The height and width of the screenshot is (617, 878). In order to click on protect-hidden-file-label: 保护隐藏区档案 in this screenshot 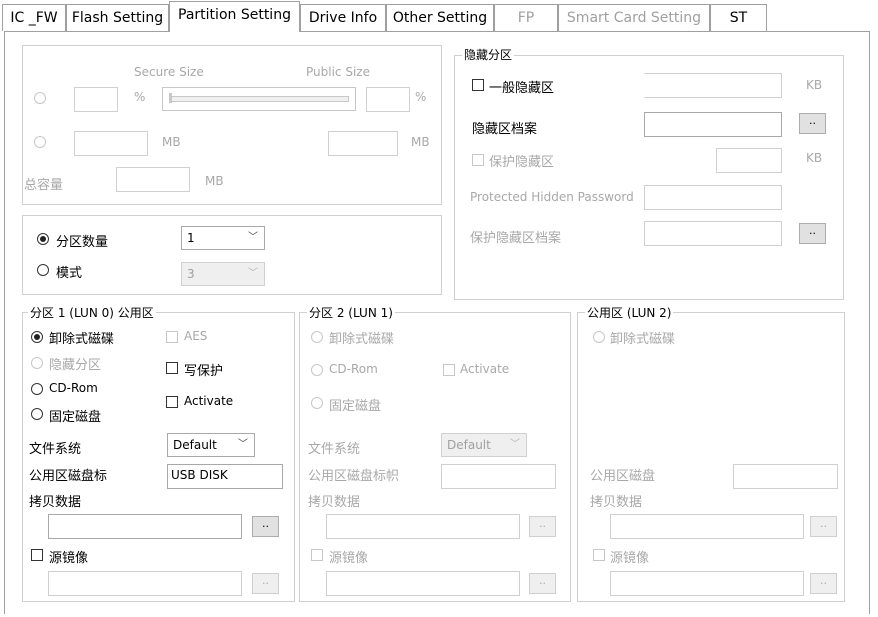, I will do `click(516, 238)`.